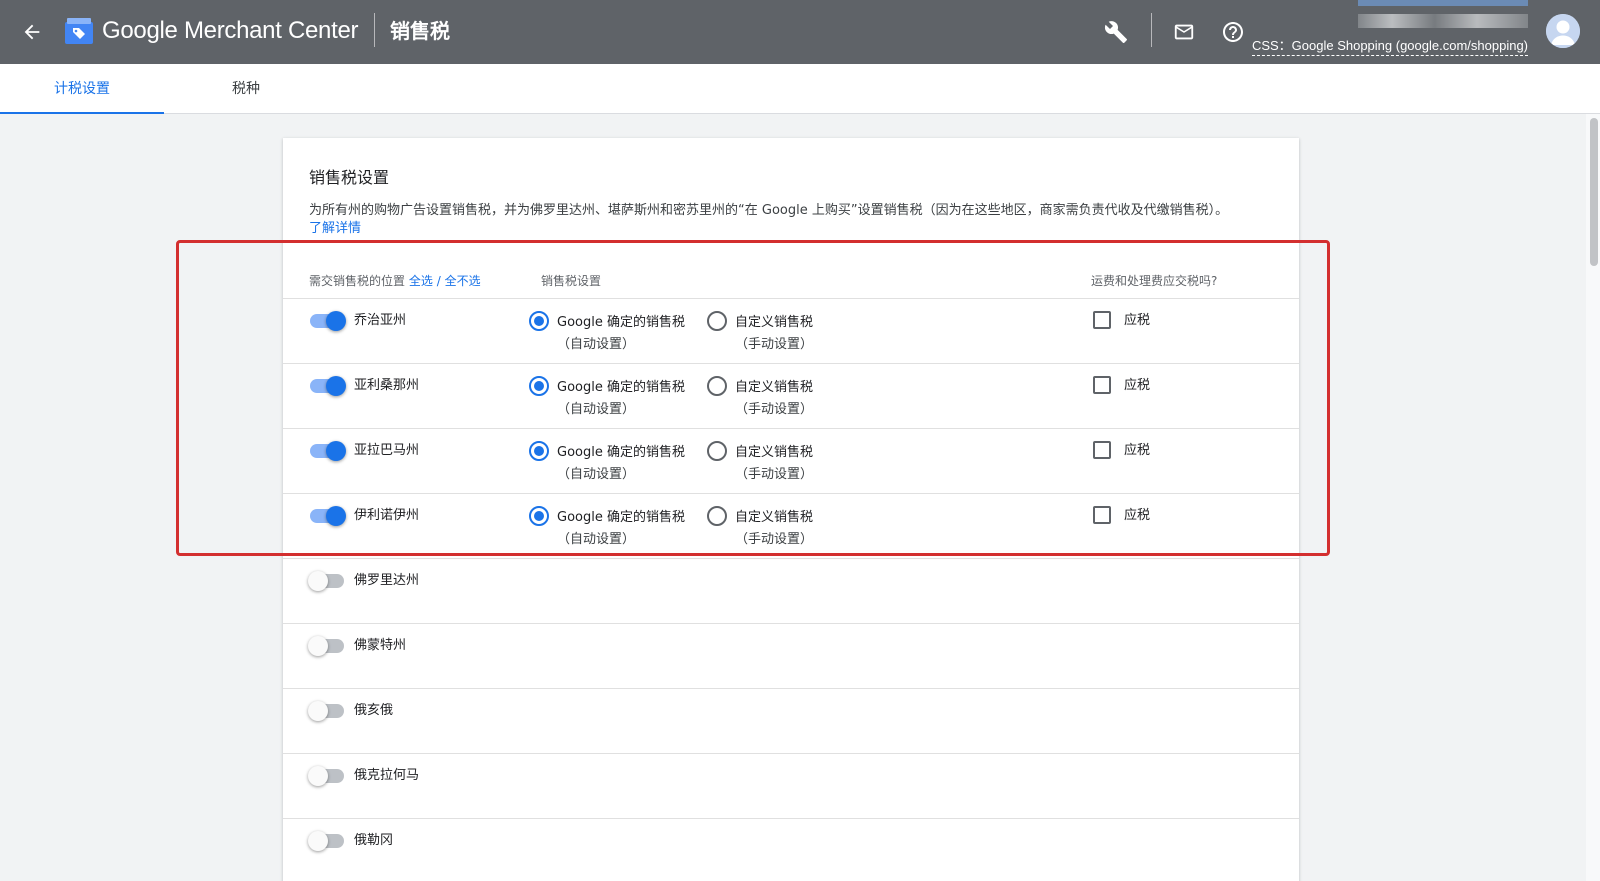 Image resolution: width=1600 pixels, height=881 pixels. I want to click on state-row: 亚拉巴马州 Google 确定的销售税 （自动设置） 自定义销售税 （手动设置） 应税, so click(791, 460).